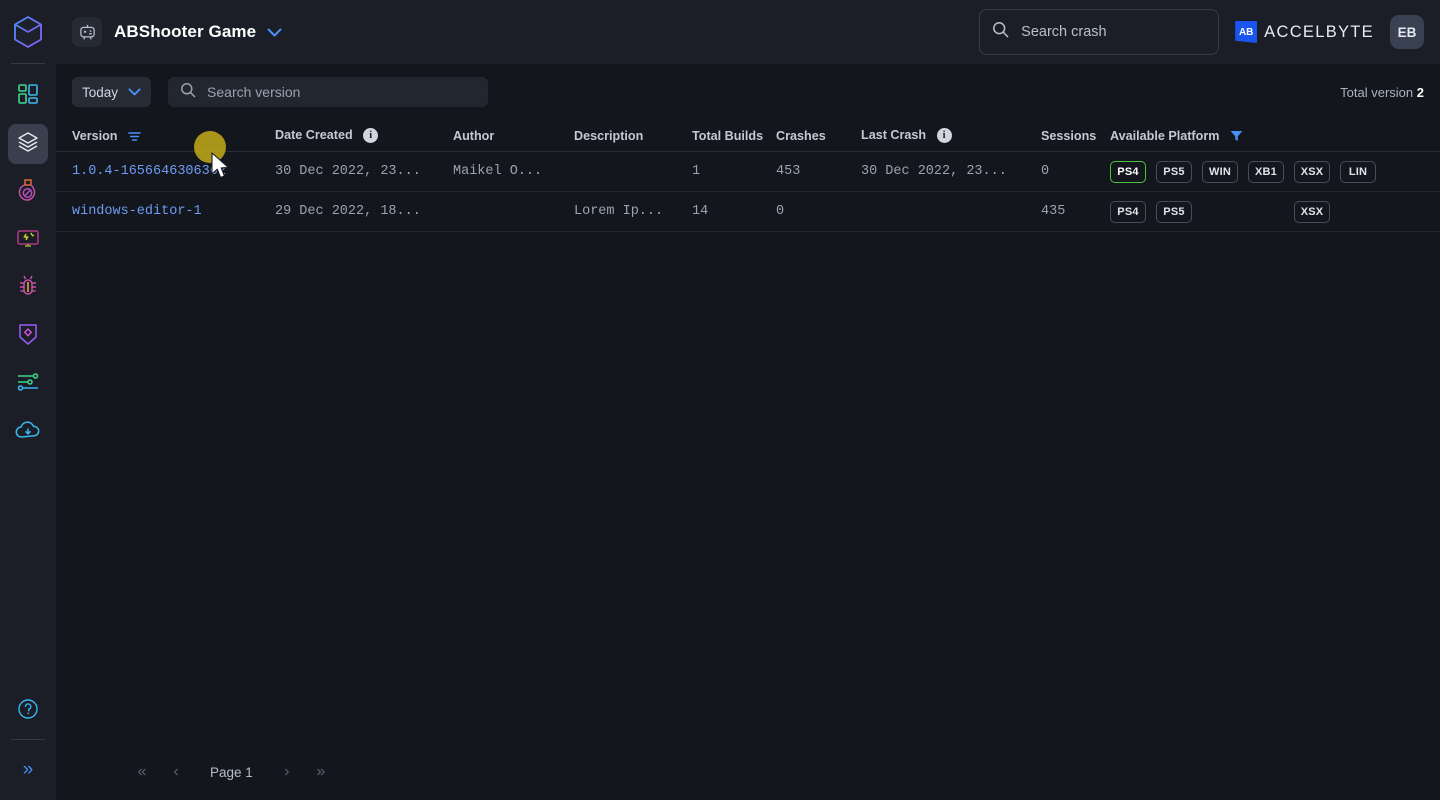 This screenshot has height=800, width=1440. Describe the element at coordinates (894, 134) in the screenshot. I see `column-header-last-crash-label: Last Crash` at that location.